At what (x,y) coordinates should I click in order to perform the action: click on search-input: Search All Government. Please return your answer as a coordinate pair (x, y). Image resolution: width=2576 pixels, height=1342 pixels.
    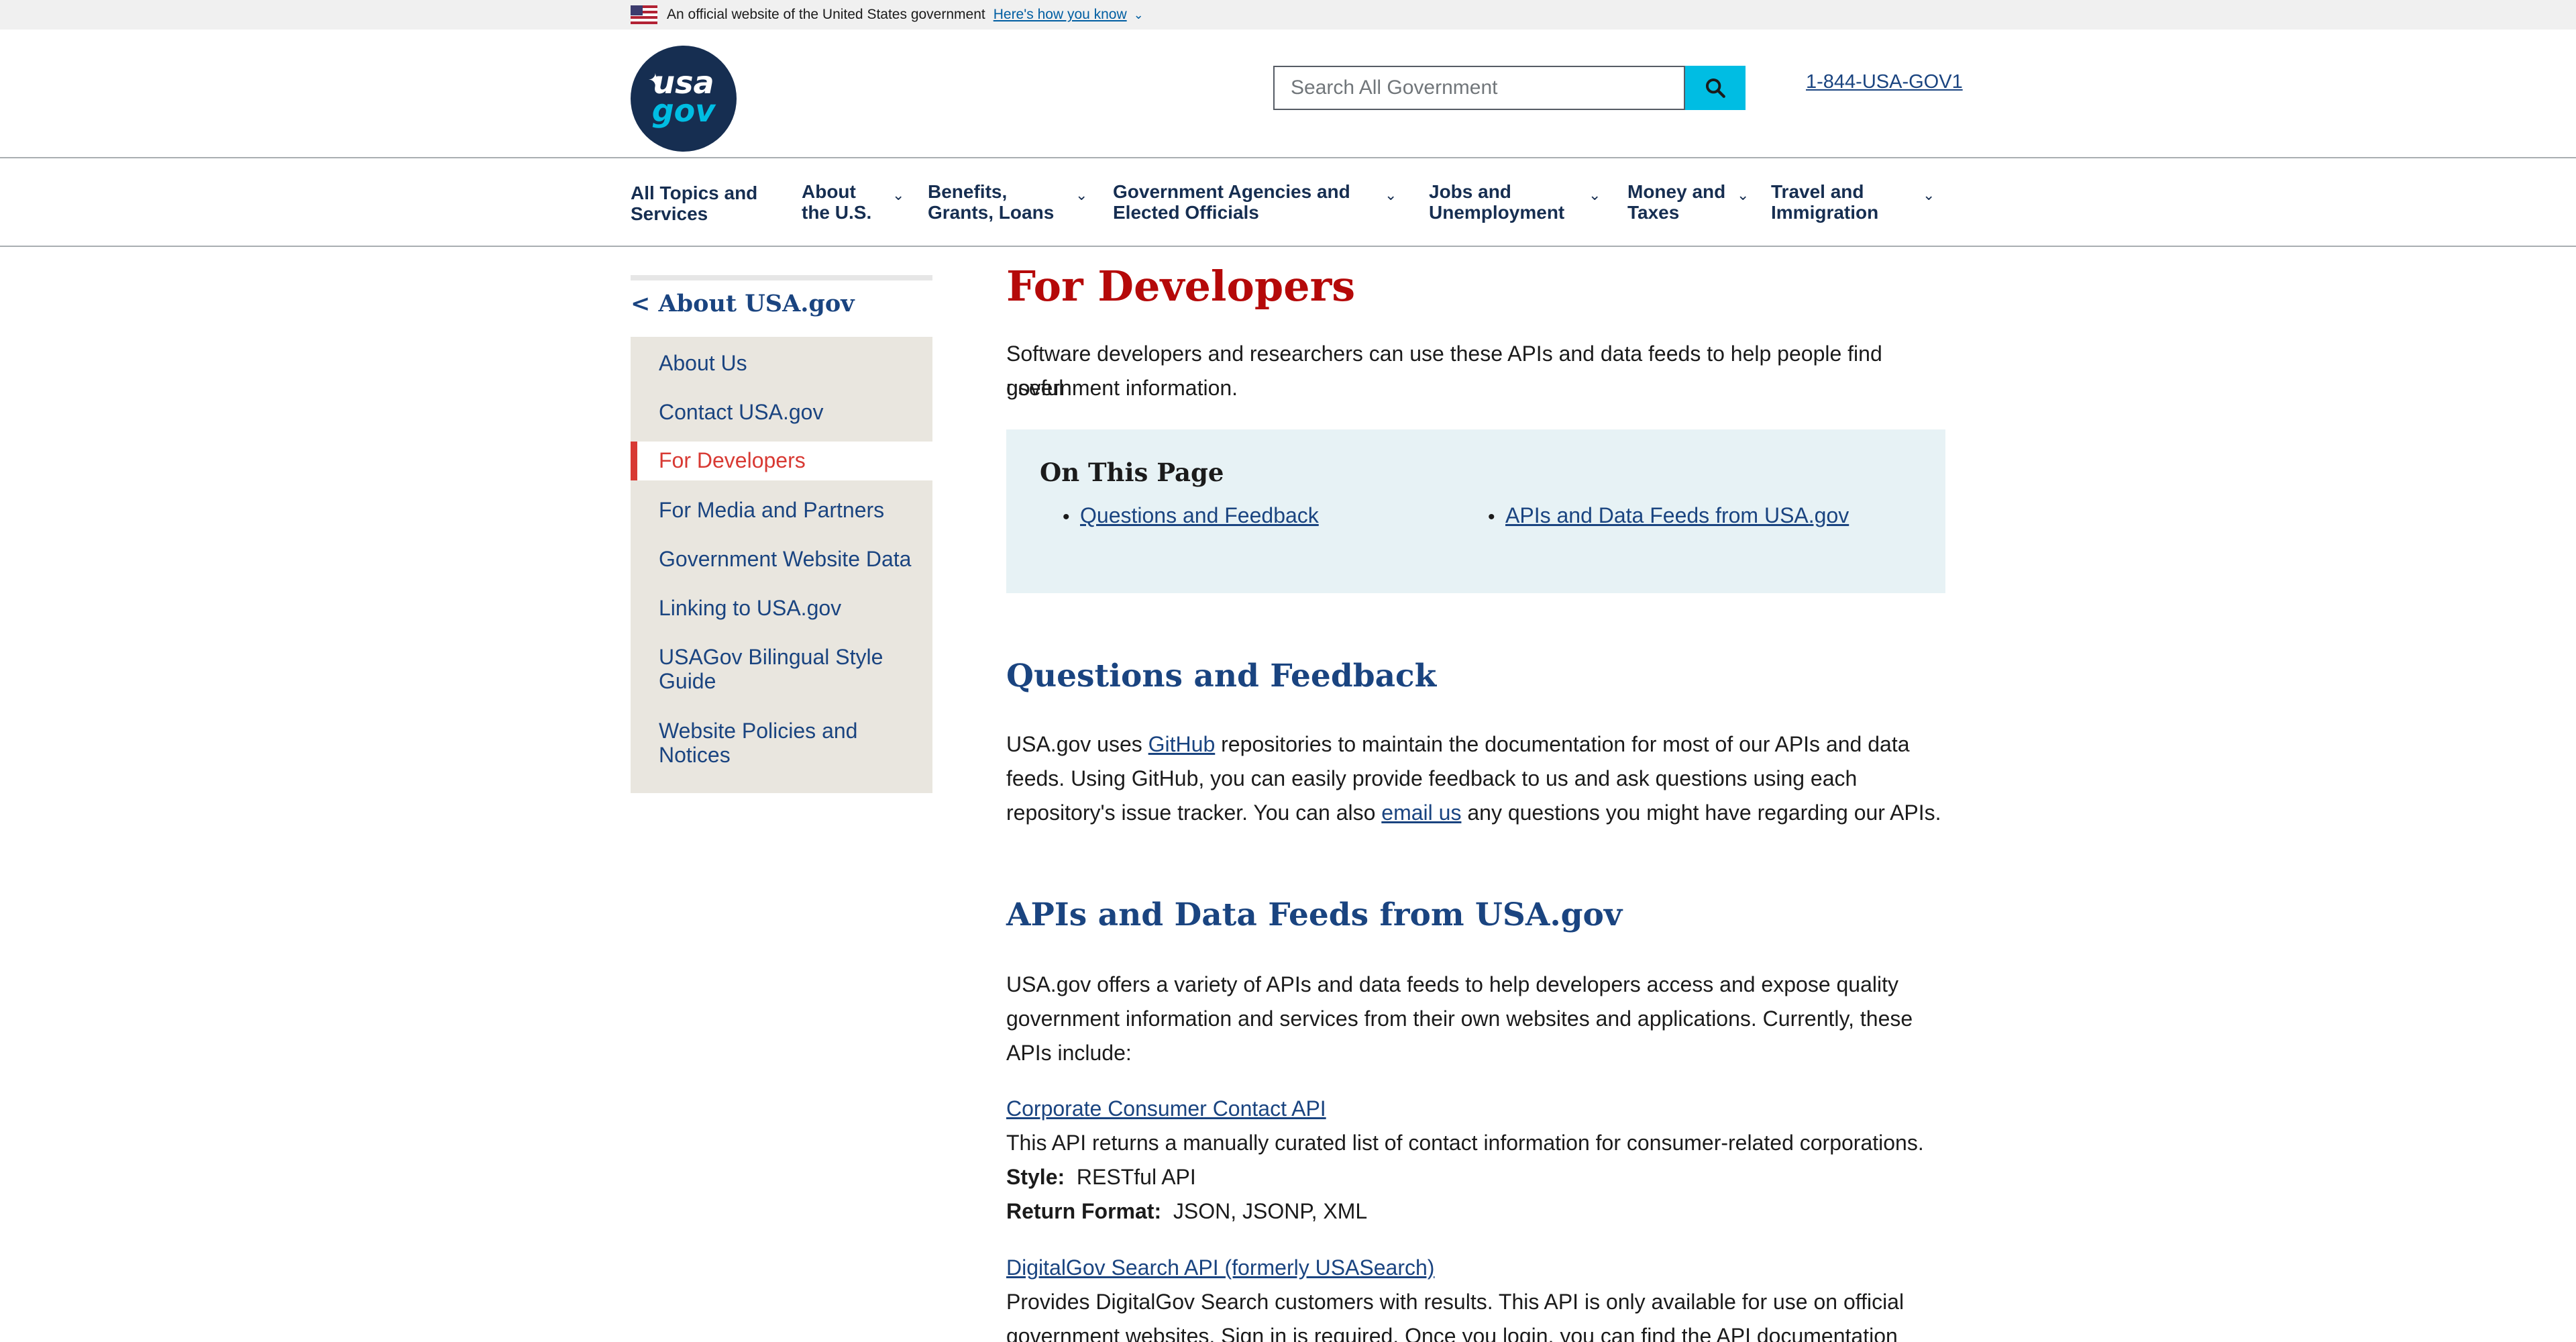
    Looking at the image, I should click on (1479, 88).